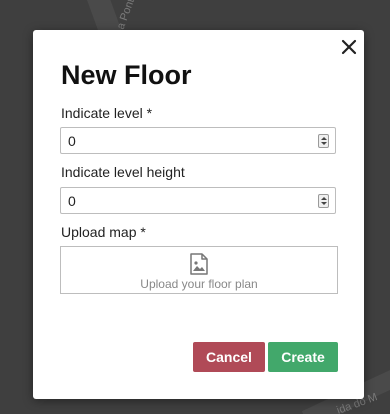 Image resolution: width=390 pixels, height=414 pixels. What do you see at coordinates (72, 141) in the screenshot?
I see `level-value: 0` at bounding box center [72, 141].